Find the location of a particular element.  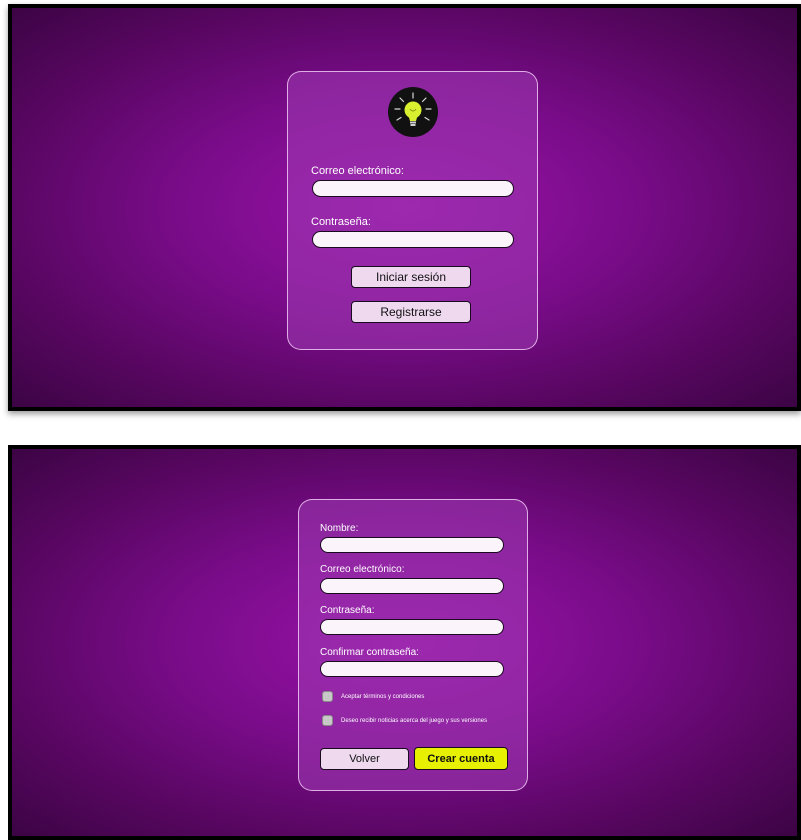

register-button: Registrarse is located at coordinates (411, 312).